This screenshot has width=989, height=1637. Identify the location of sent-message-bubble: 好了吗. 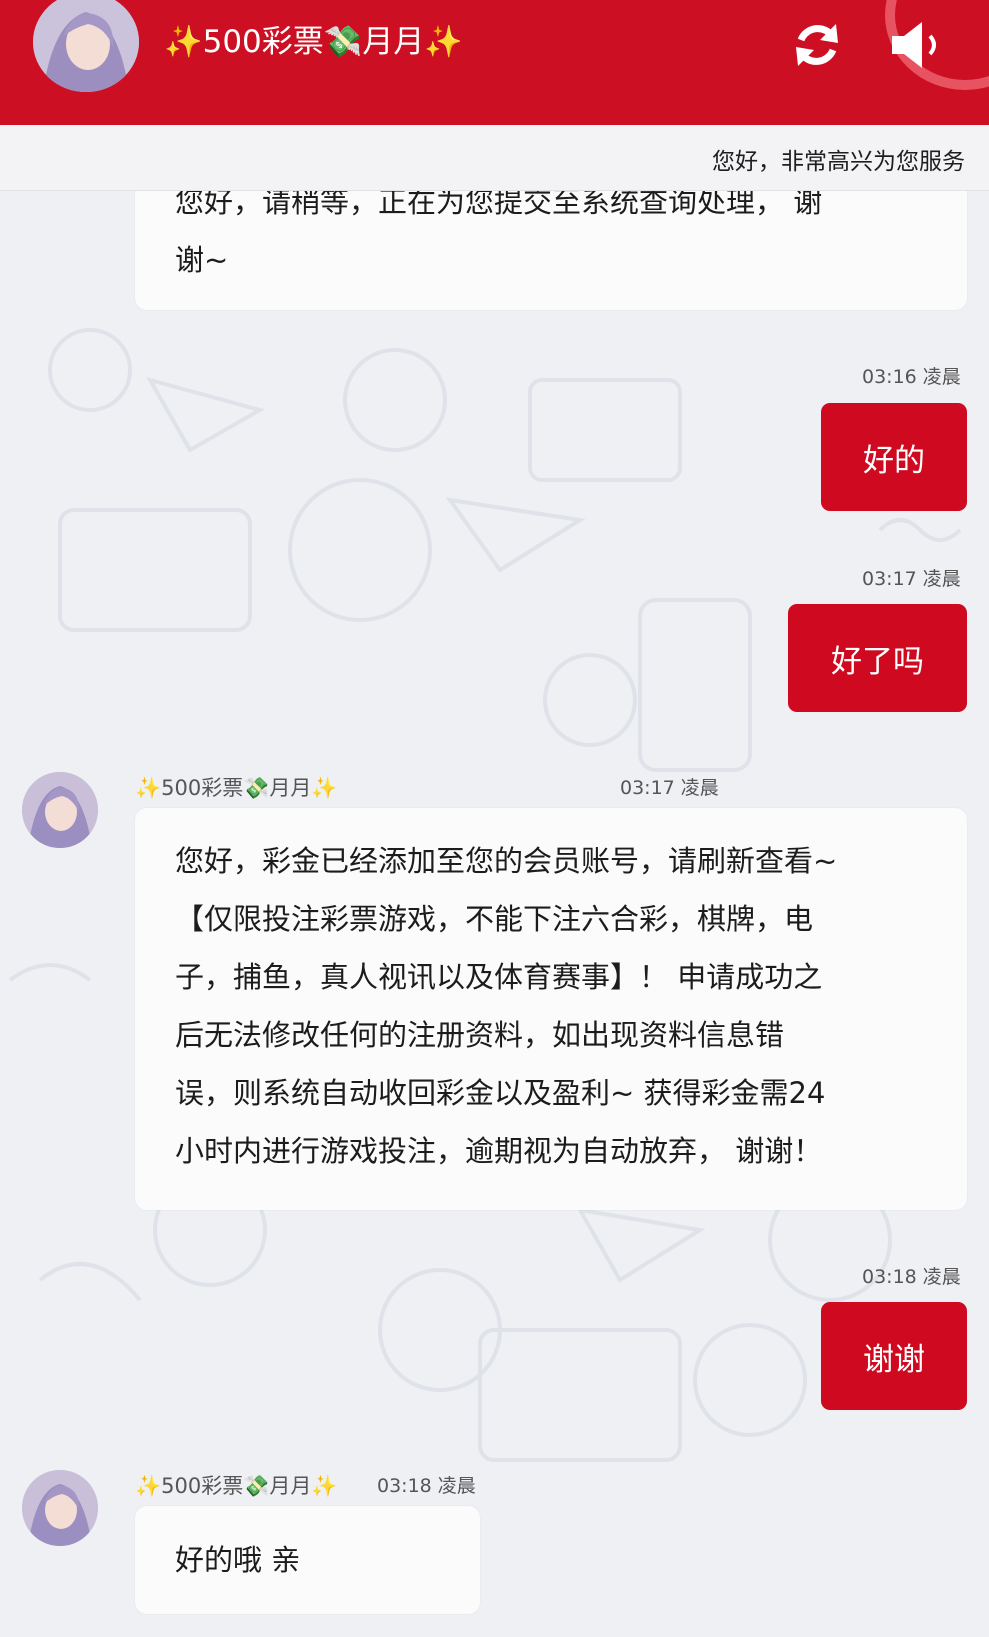
(877, 658).